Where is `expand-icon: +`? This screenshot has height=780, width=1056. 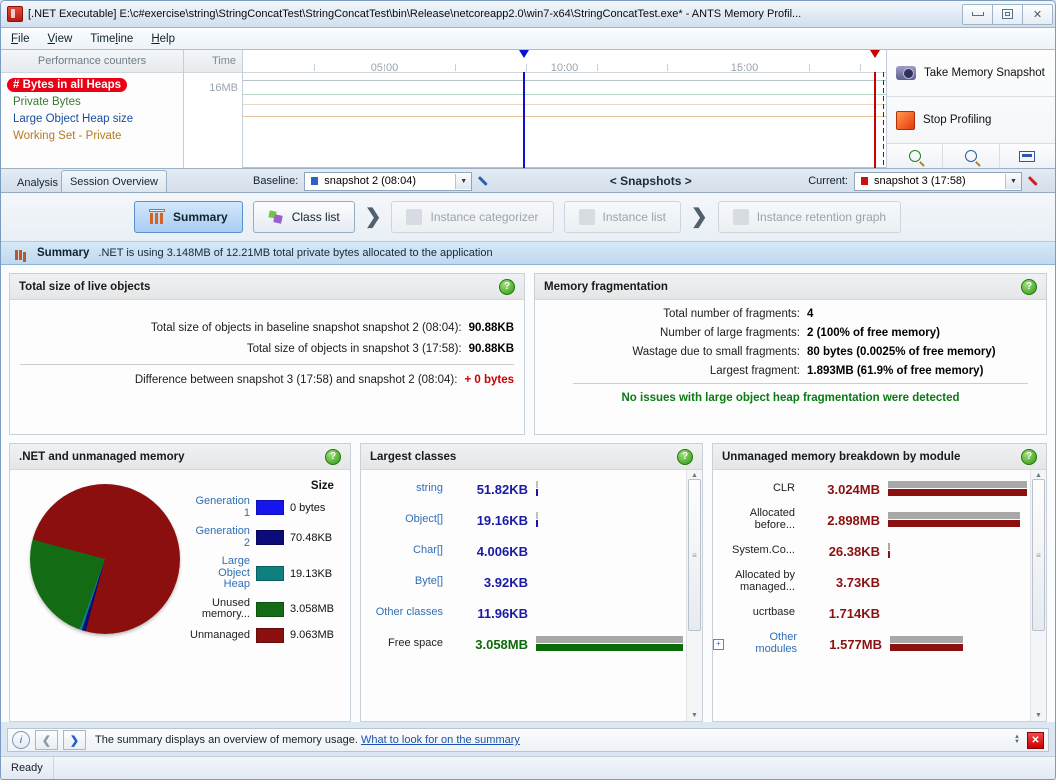
expand-icon: + is located at coordinates (718, 644).